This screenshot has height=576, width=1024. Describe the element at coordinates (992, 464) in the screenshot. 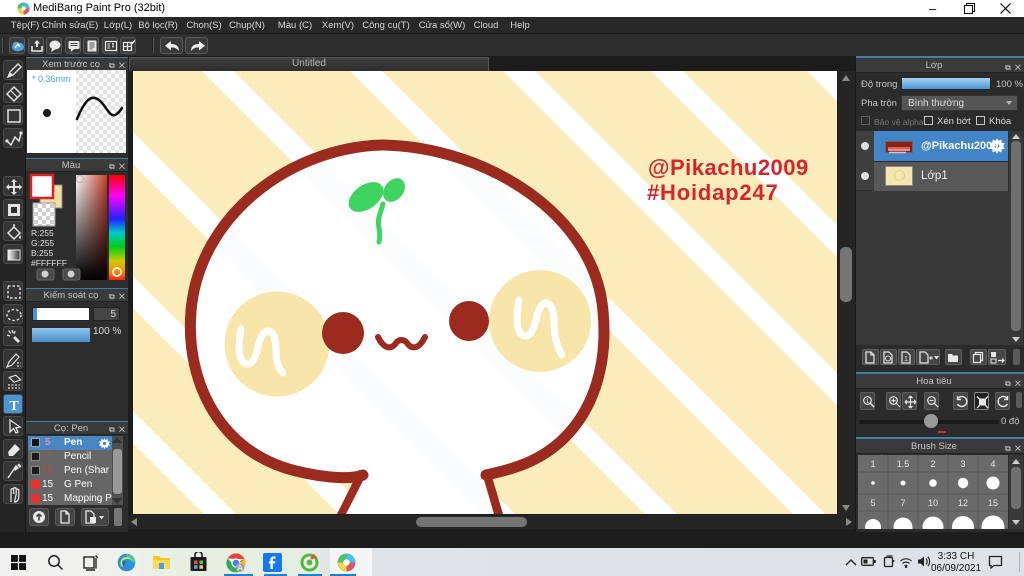

I see `svg-text: 4` at that location.